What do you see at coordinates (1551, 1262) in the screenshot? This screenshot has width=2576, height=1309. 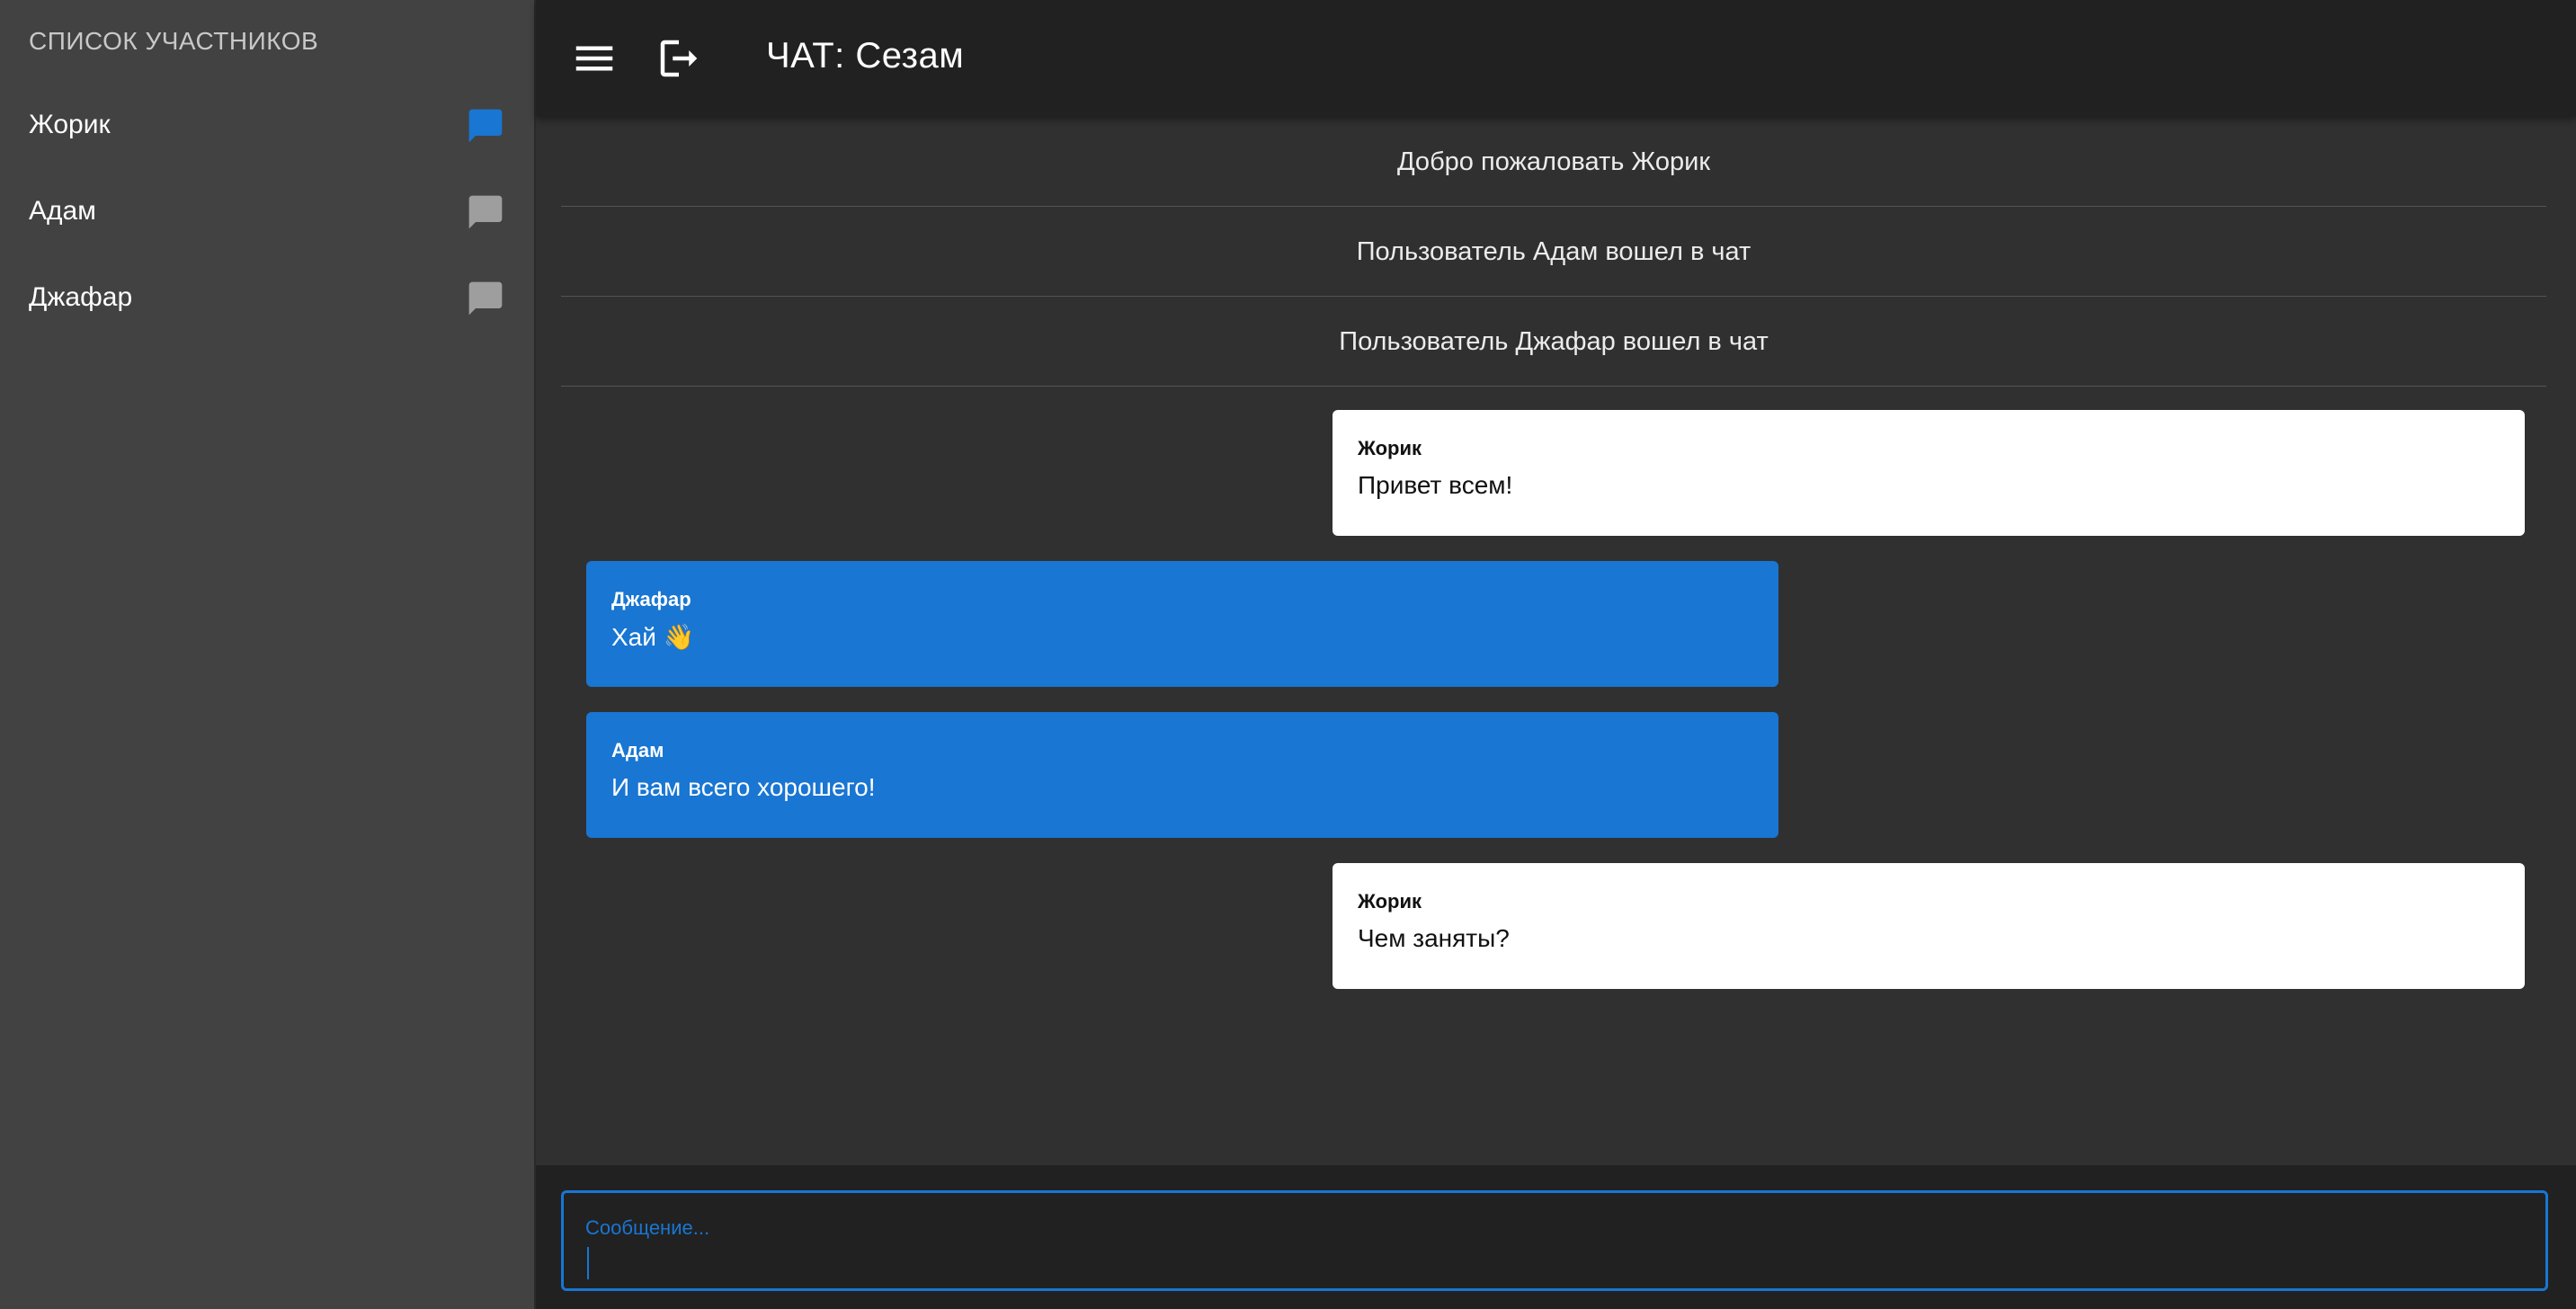 I see `message-input` at bounding box center [1551, 1262].